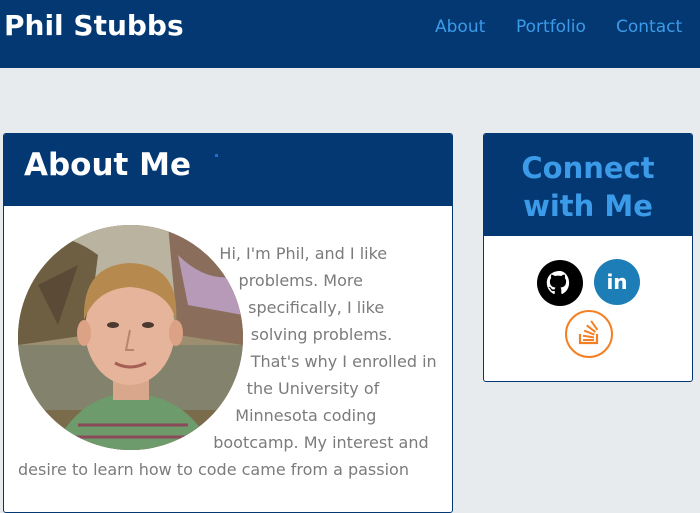 The image size is (700, 513). What do you see at coordinates (649, 27) in the screenshot?
I see `nav-link-contact: Contact` at bounding box center [649, 27].